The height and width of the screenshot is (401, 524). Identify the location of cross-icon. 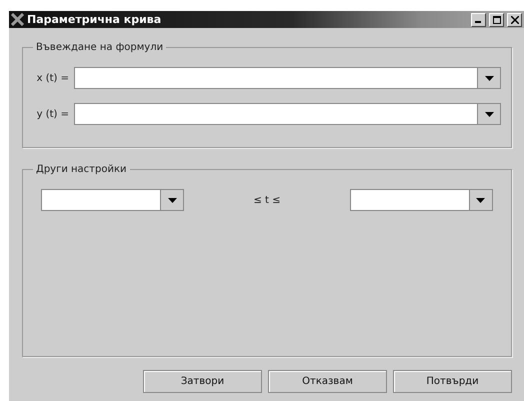
(17, 19).